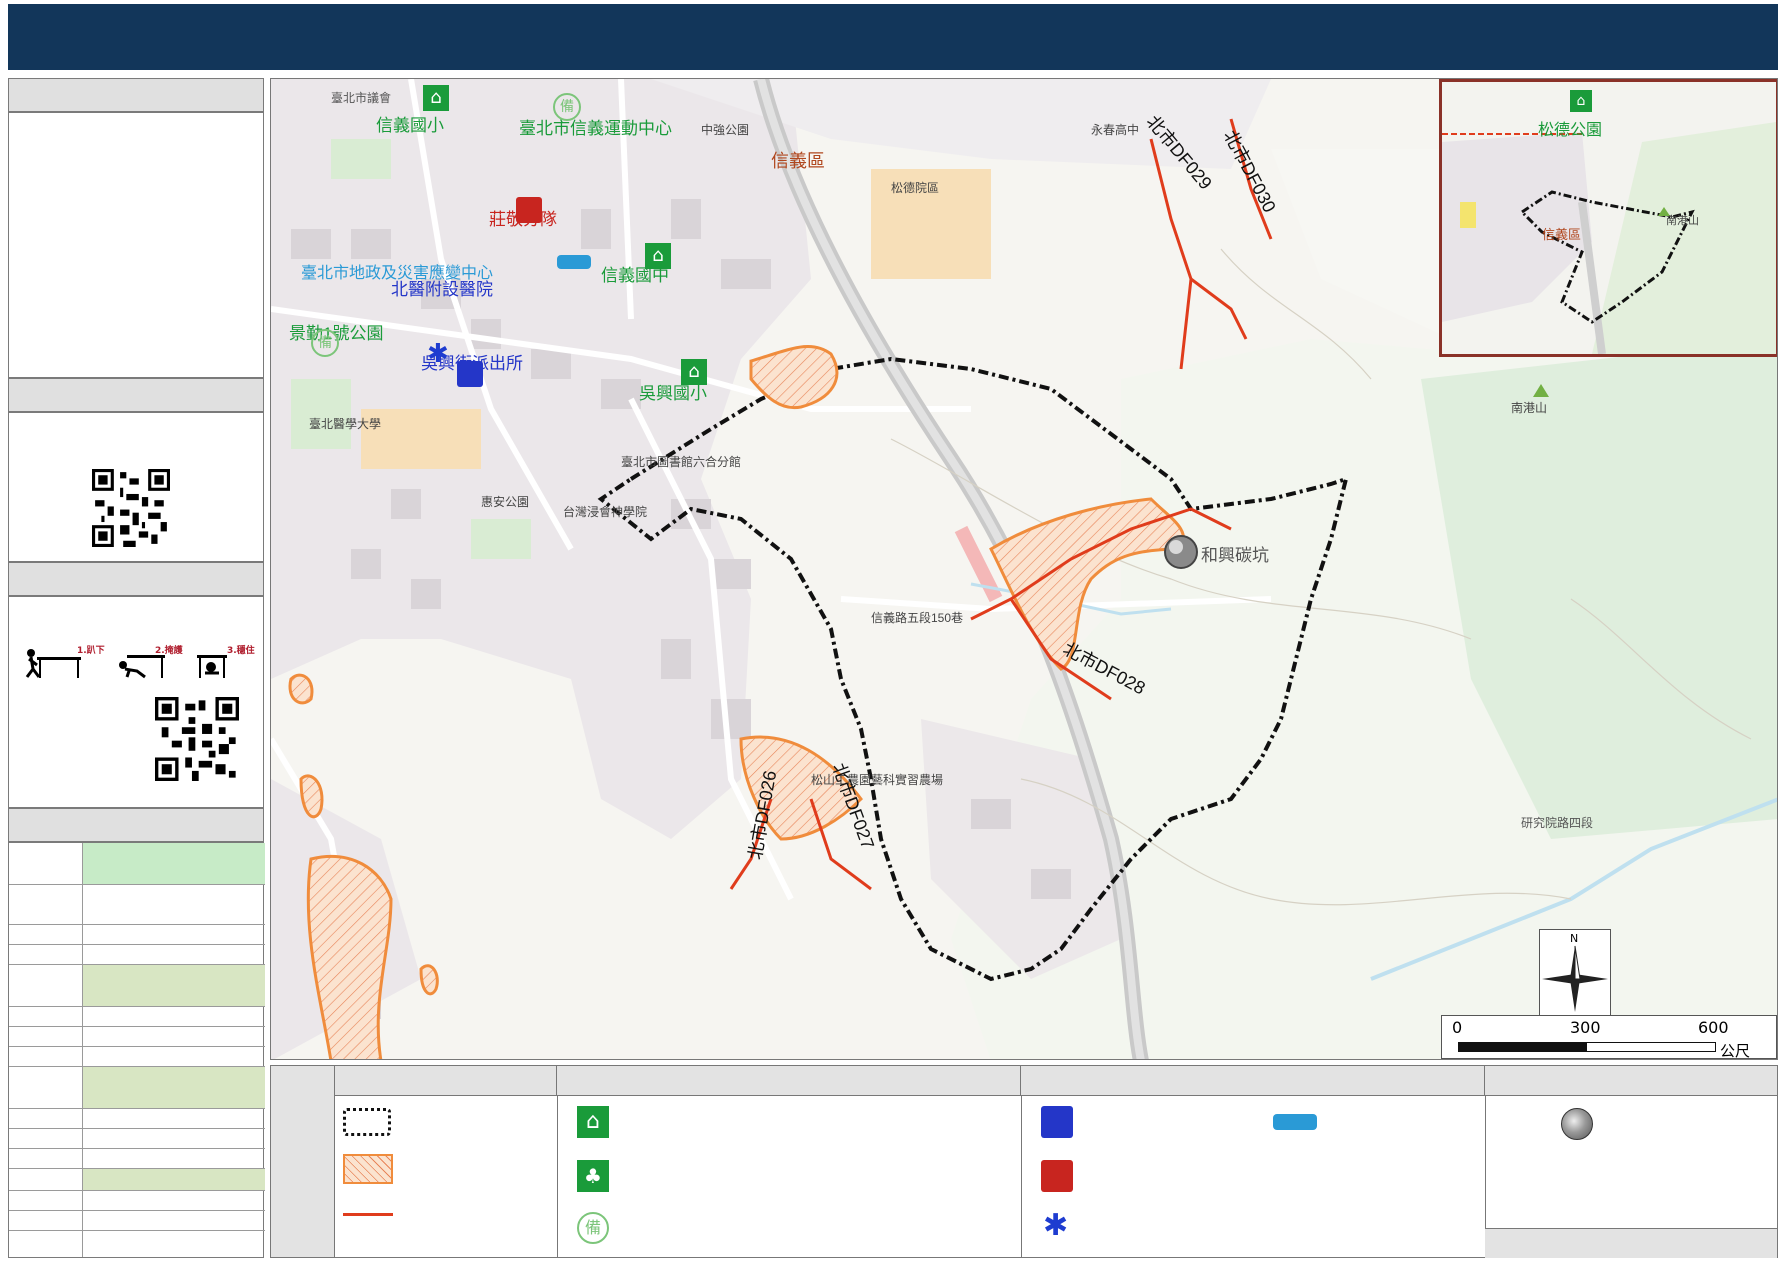 The image size is (1786, 1263). I want to click on inset-map: ⌂ 松德公園 信義區 南港山, so click(1608, 218).